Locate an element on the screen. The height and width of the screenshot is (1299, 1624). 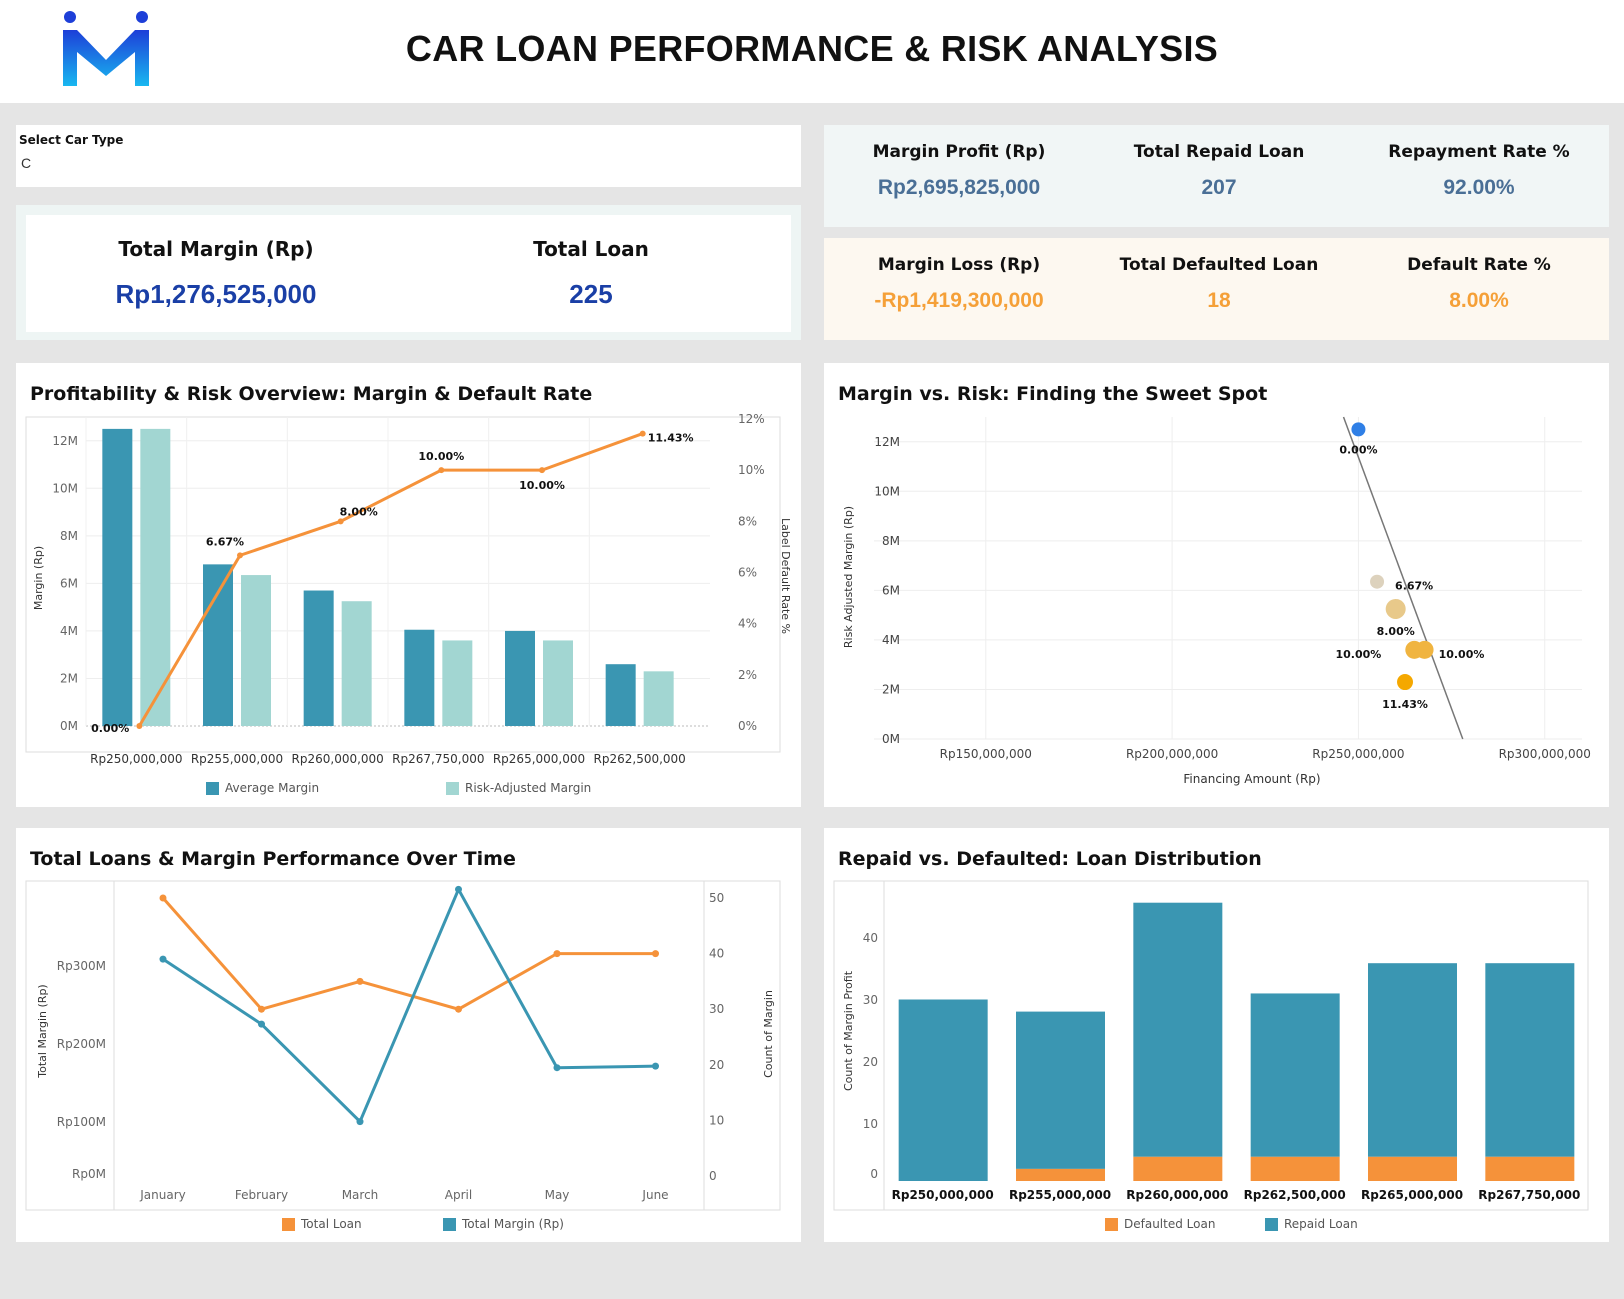
y2-tick-label: 12% is located at coordinates (751, 419).